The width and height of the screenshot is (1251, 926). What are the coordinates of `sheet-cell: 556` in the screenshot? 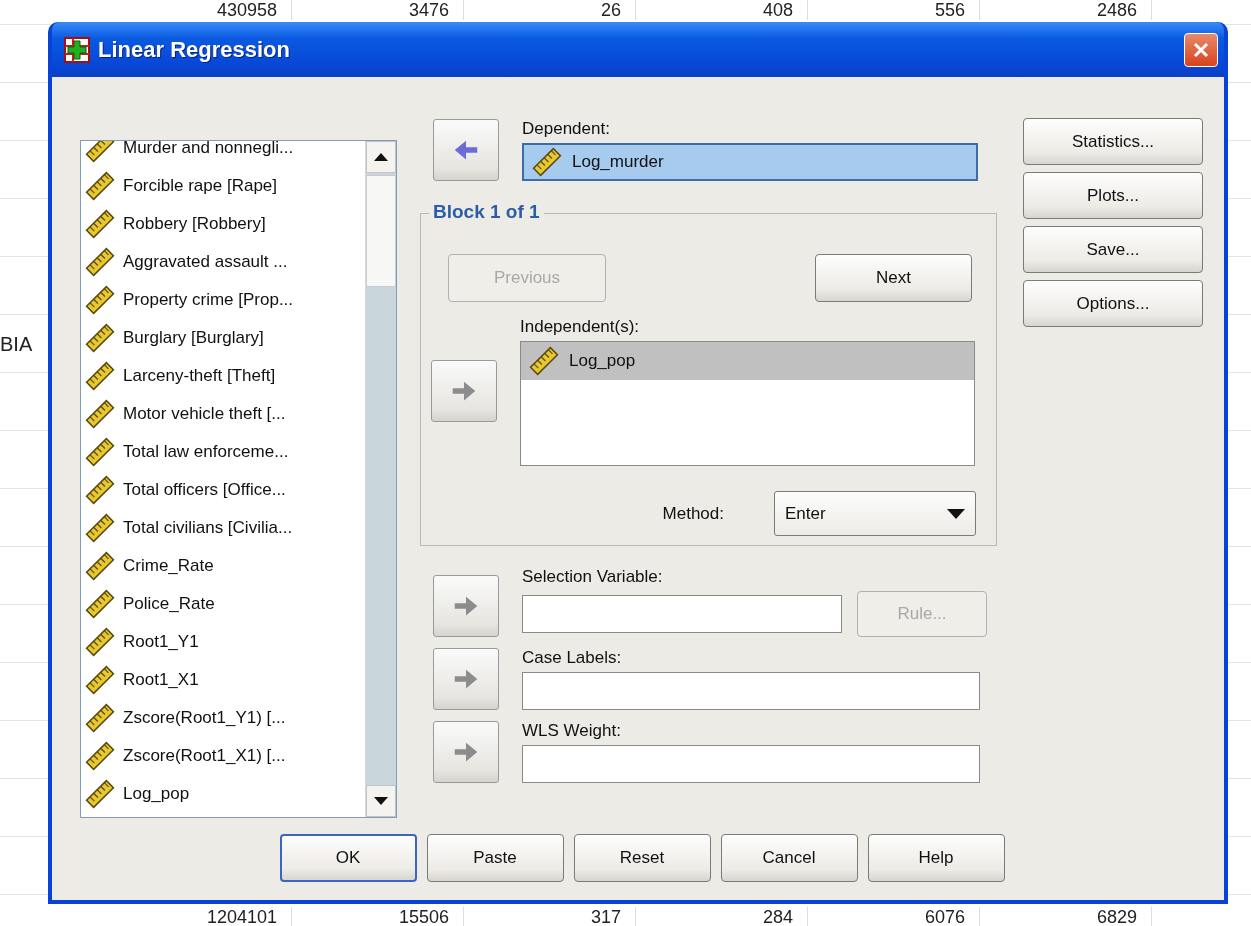 It's located at (894, 10).